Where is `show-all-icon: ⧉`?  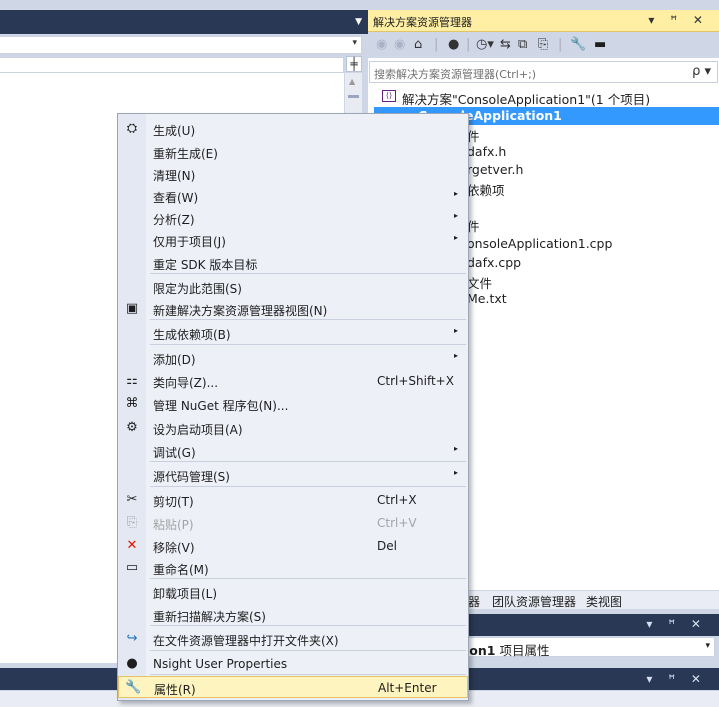
show-all-icon: ⧉ is located at coordinates (522, 45).